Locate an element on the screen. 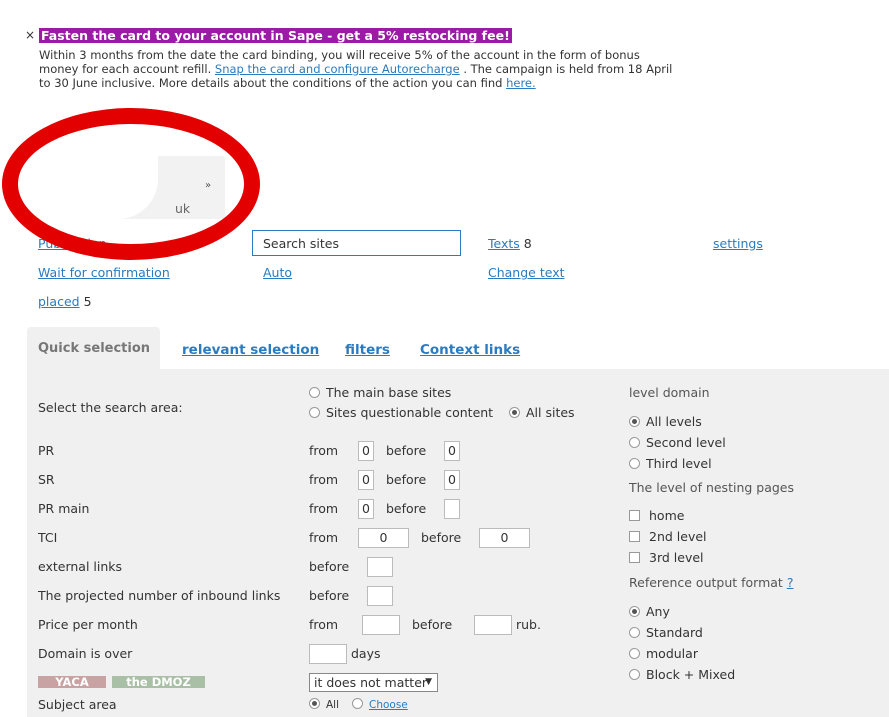  pr-from-input: 0 is located at coordinates (366, 451).